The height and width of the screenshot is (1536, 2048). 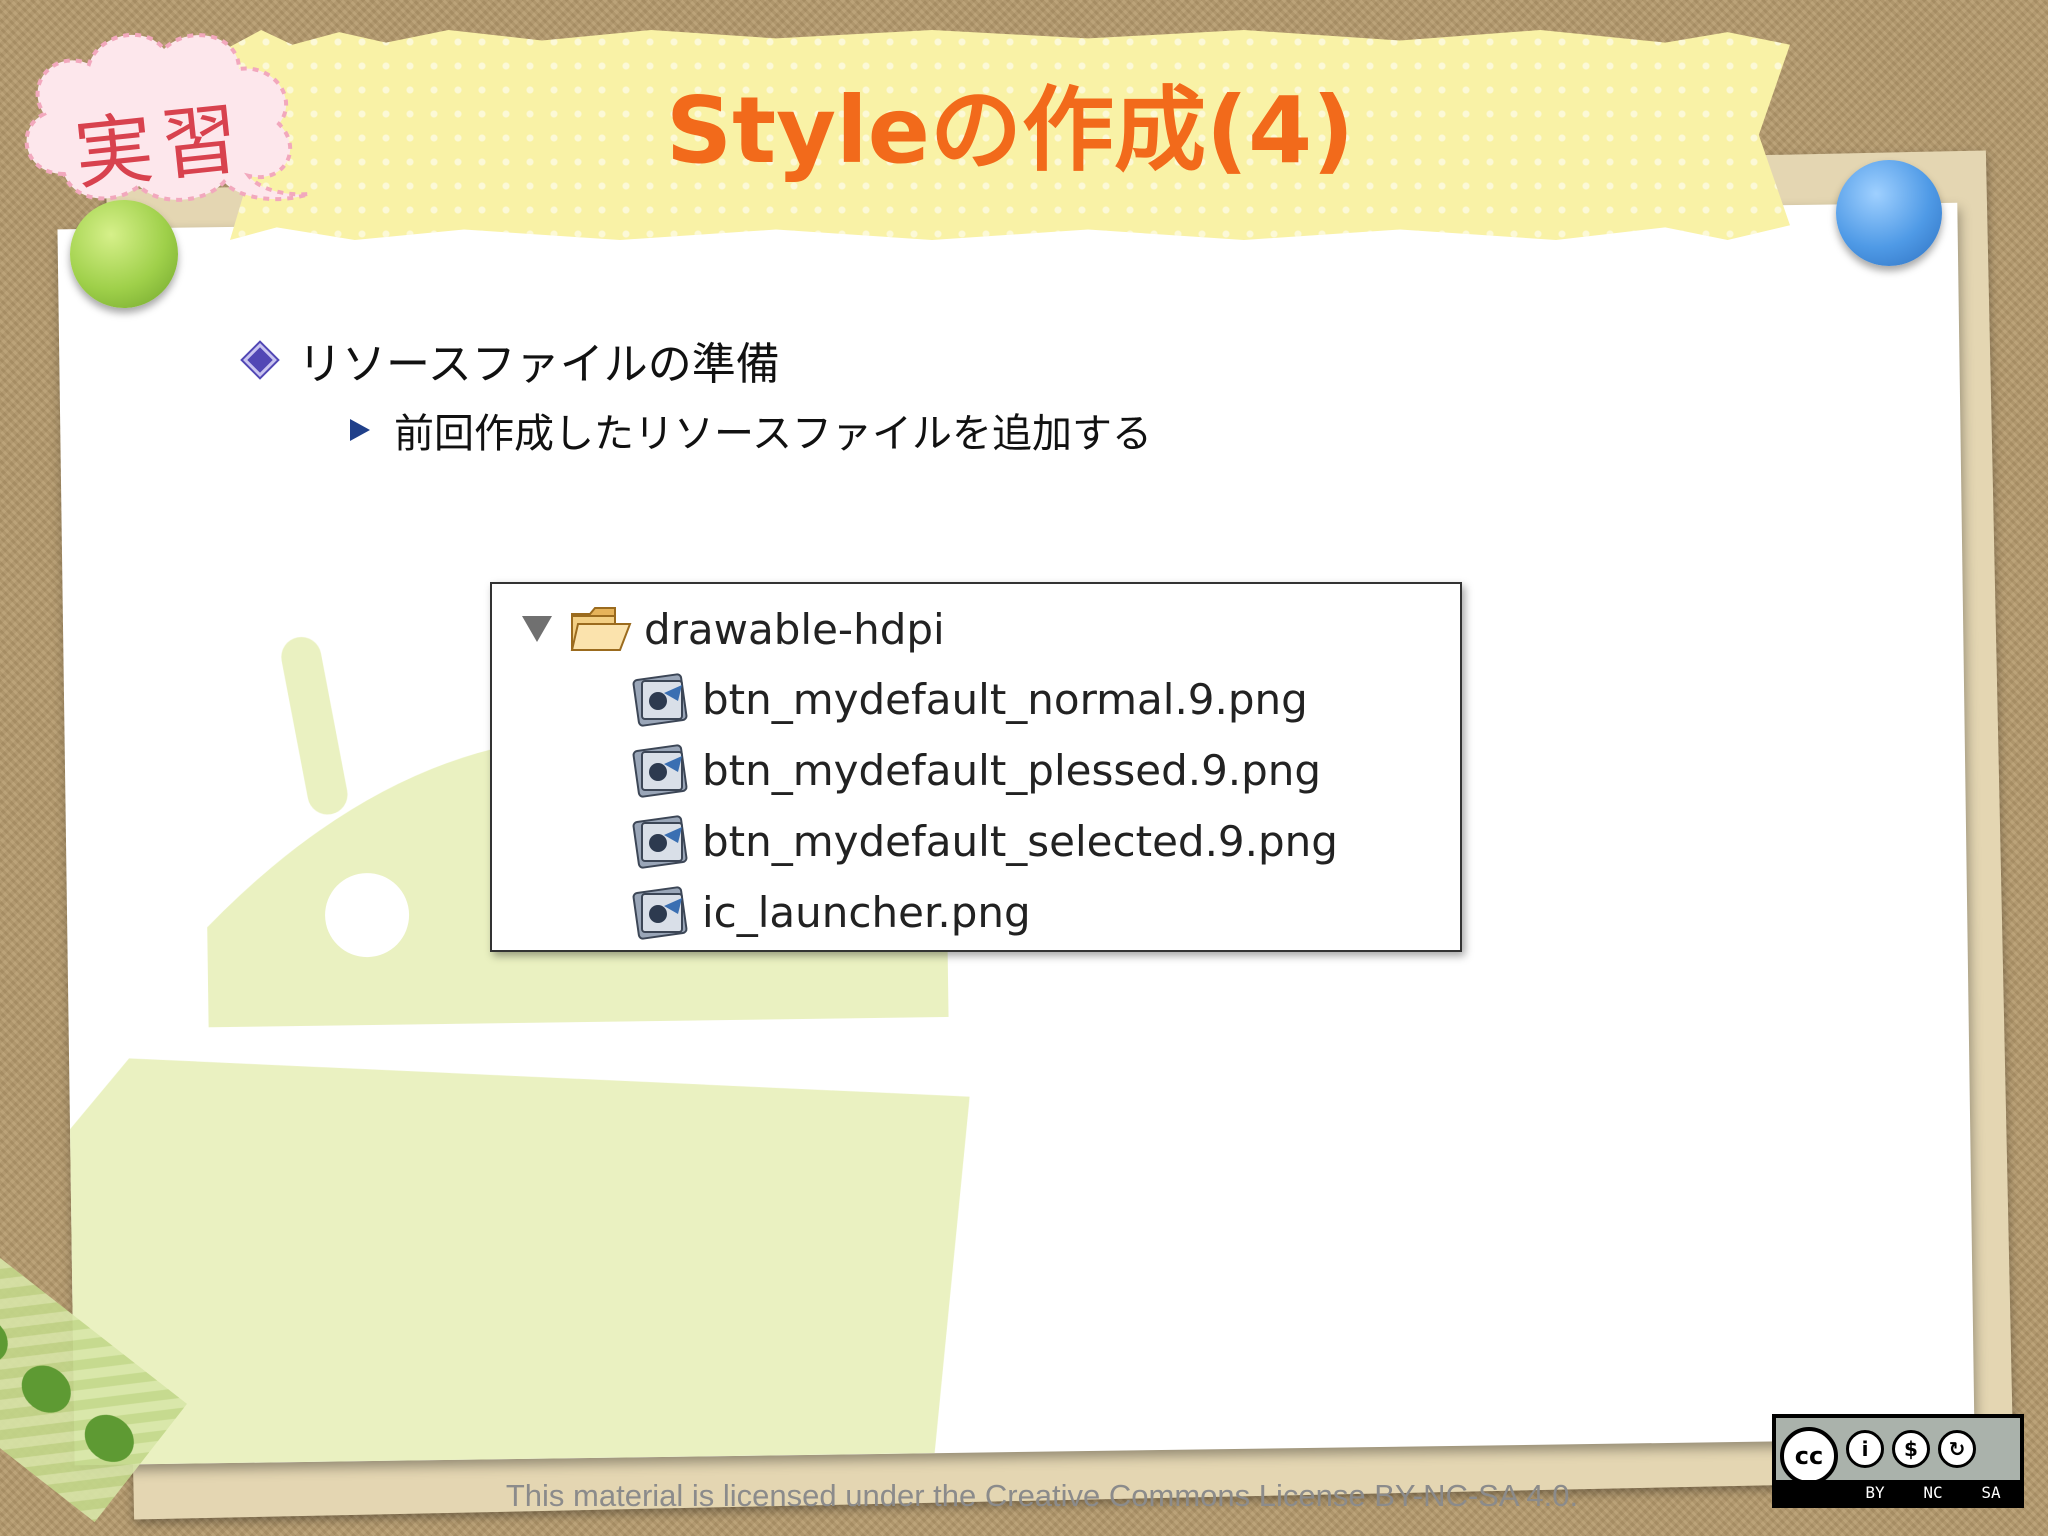 What do you see at coordinates (1889, 213) in the screenshot?
I see `blue-pushpin` at bounding box center [1889, 213].